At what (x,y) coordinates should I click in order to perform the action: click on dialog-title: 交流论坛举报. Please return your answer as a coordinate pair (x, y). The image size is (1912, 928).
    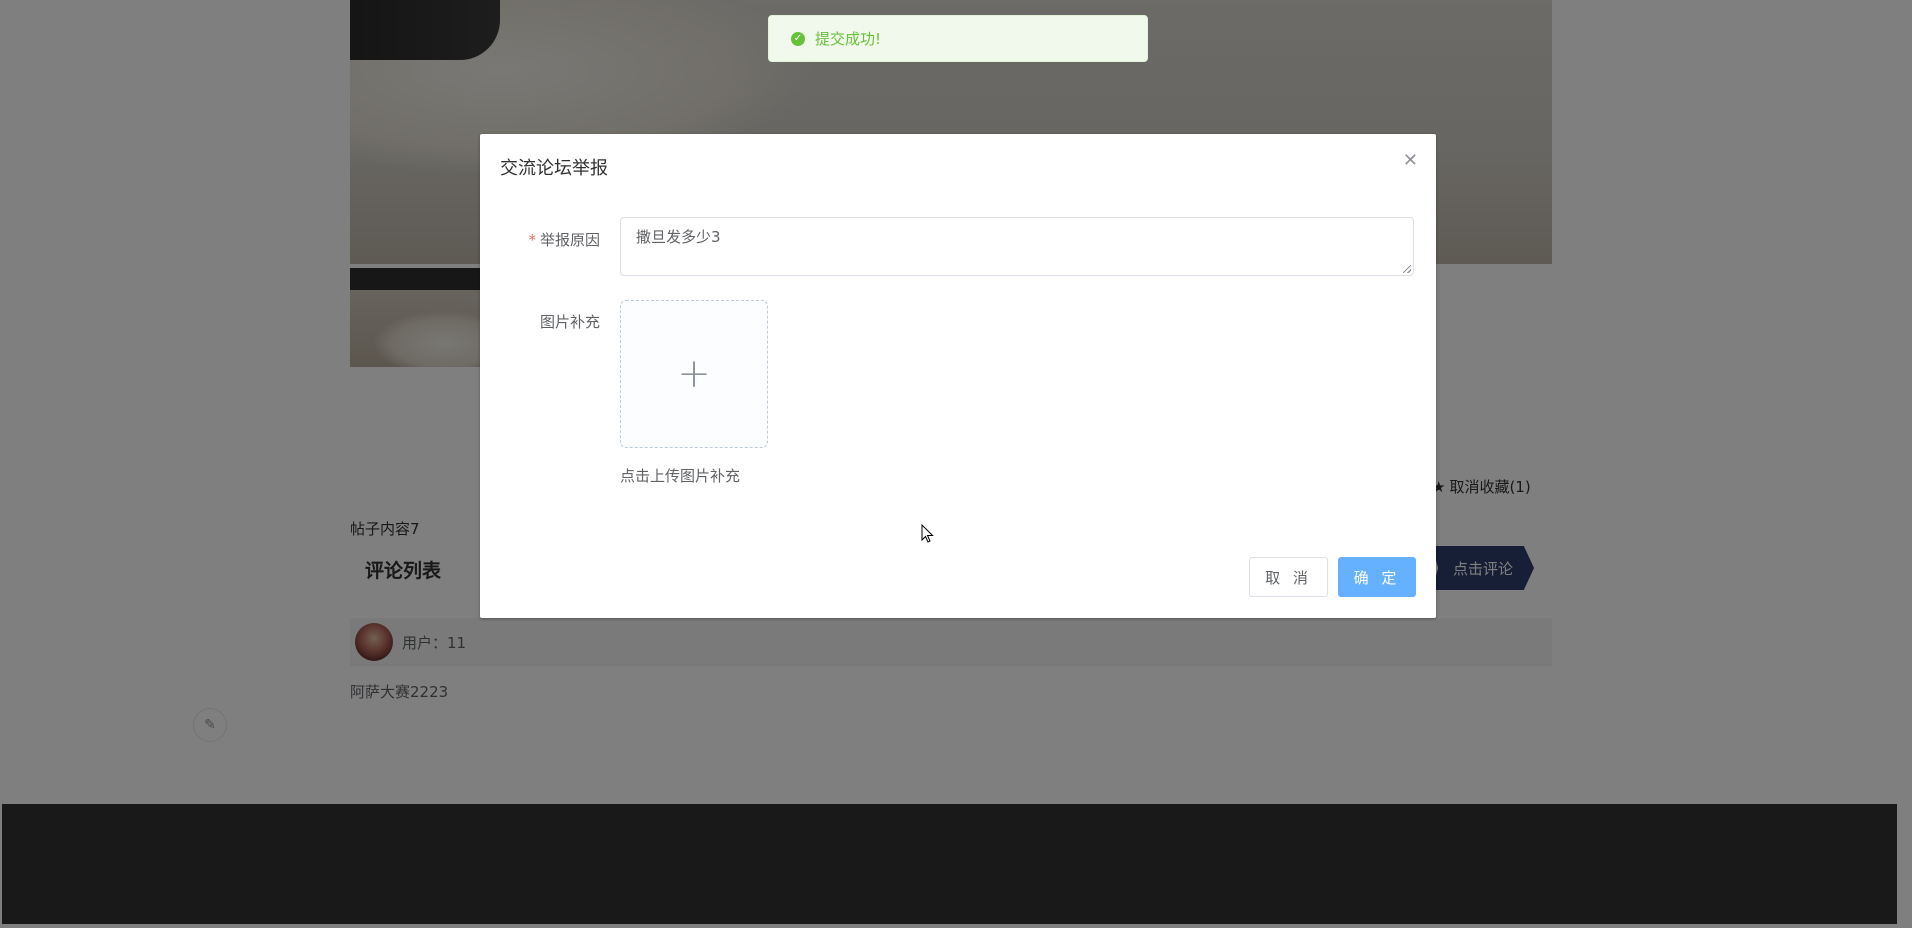
    Looking at the image, I should click on (554, 168).